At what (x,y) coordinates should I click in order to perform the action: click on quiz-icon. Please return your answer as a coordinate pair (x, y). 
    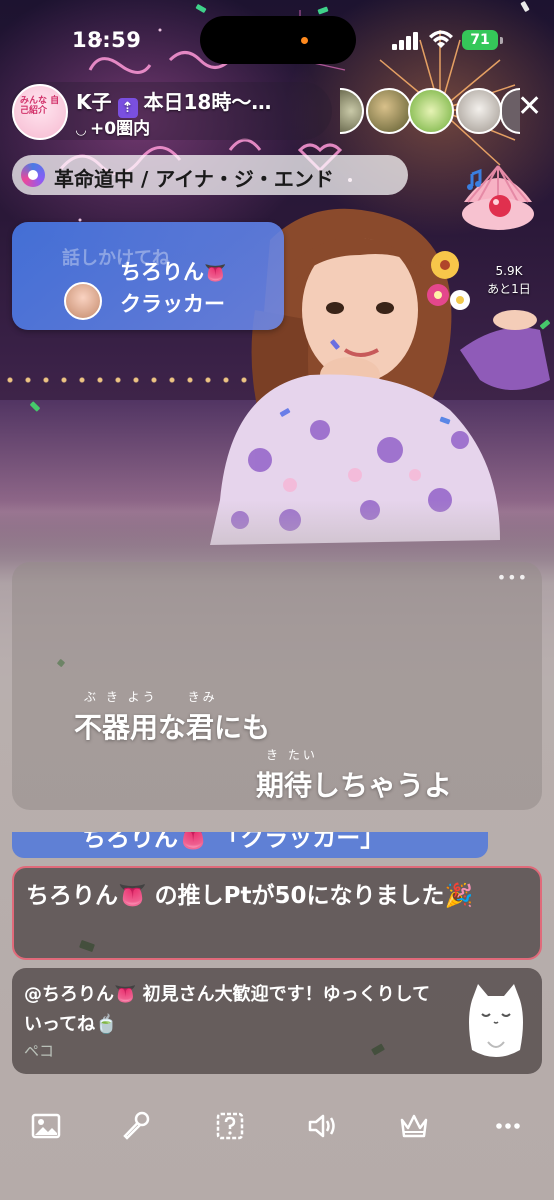
    Looking at the image, I should click on (230, 1126).